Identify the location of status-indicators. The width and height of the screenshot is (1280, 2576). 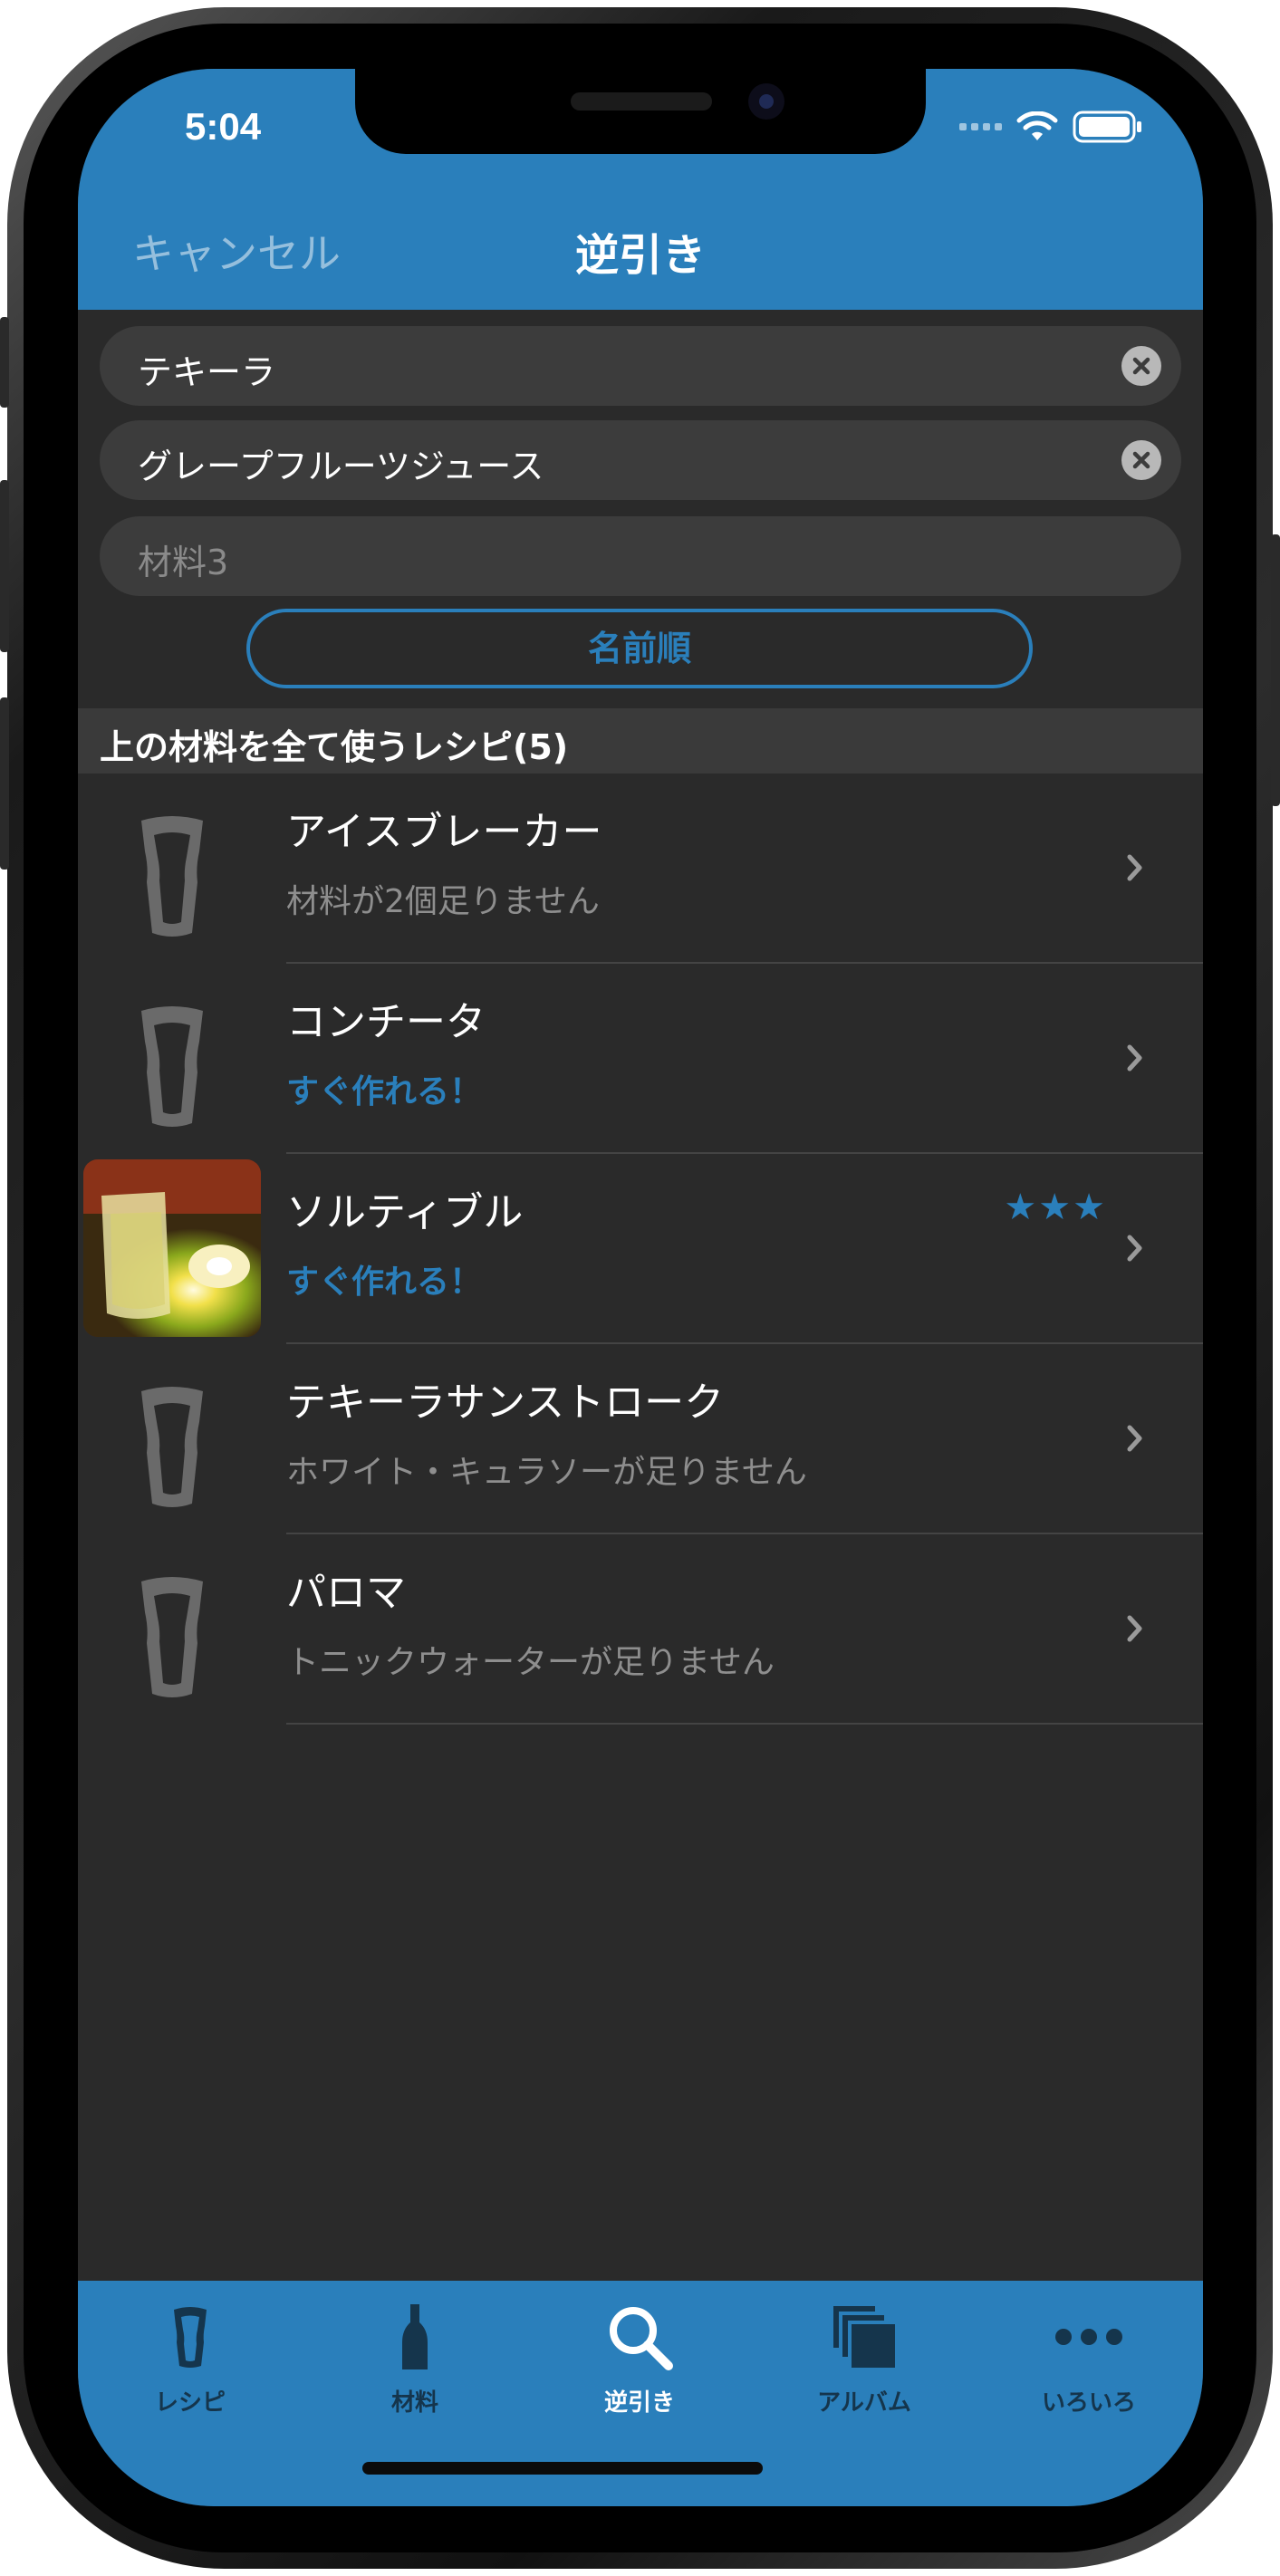
(1051, 127).